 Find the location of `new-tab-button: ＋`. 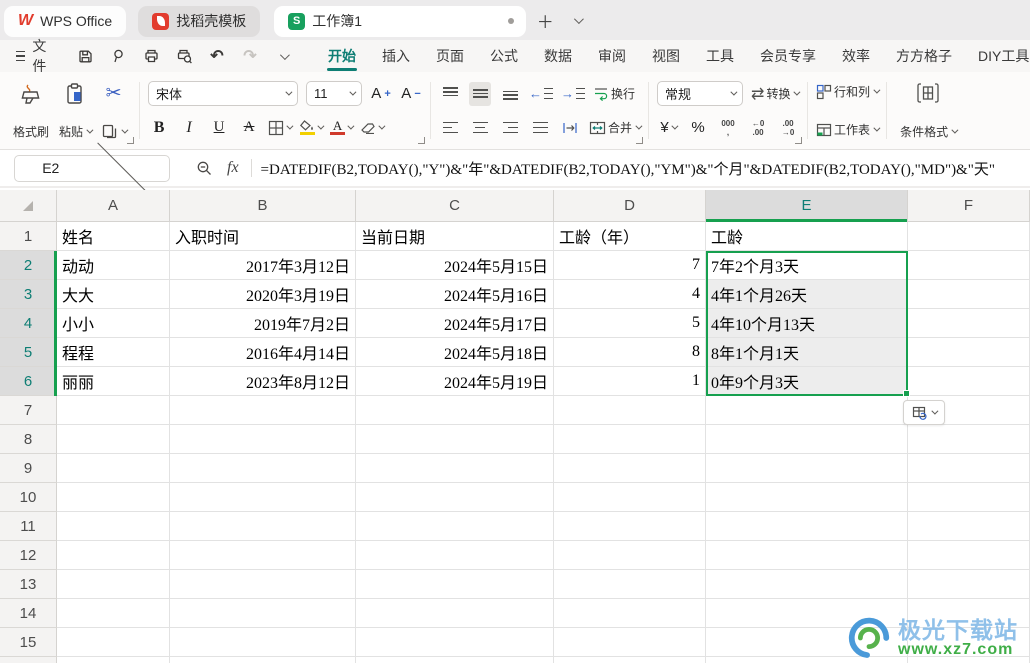

new-tab-button: ＋ is located at coordinates (545, 20).